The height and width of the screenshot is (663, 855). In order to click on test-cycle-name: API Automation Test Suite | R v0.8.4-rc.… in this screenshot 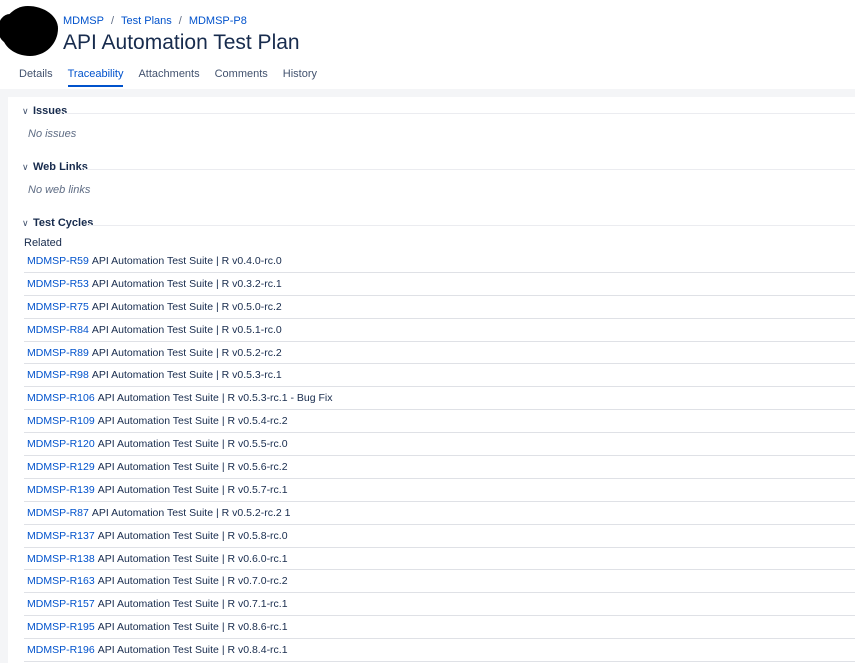, I will do `click(192, 650)`.